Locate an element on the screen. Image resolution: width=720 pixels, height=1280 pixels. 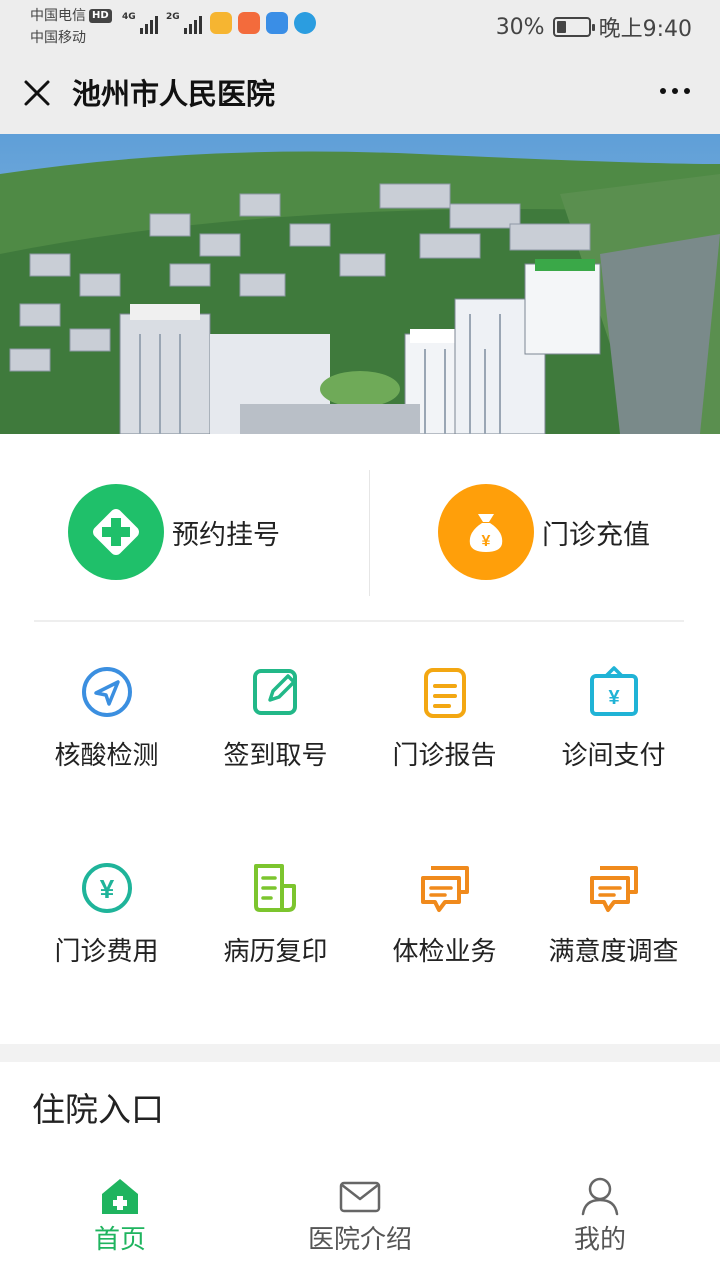
nucleic-test-button: 核酸检测 is located at coordinates (106, 725).